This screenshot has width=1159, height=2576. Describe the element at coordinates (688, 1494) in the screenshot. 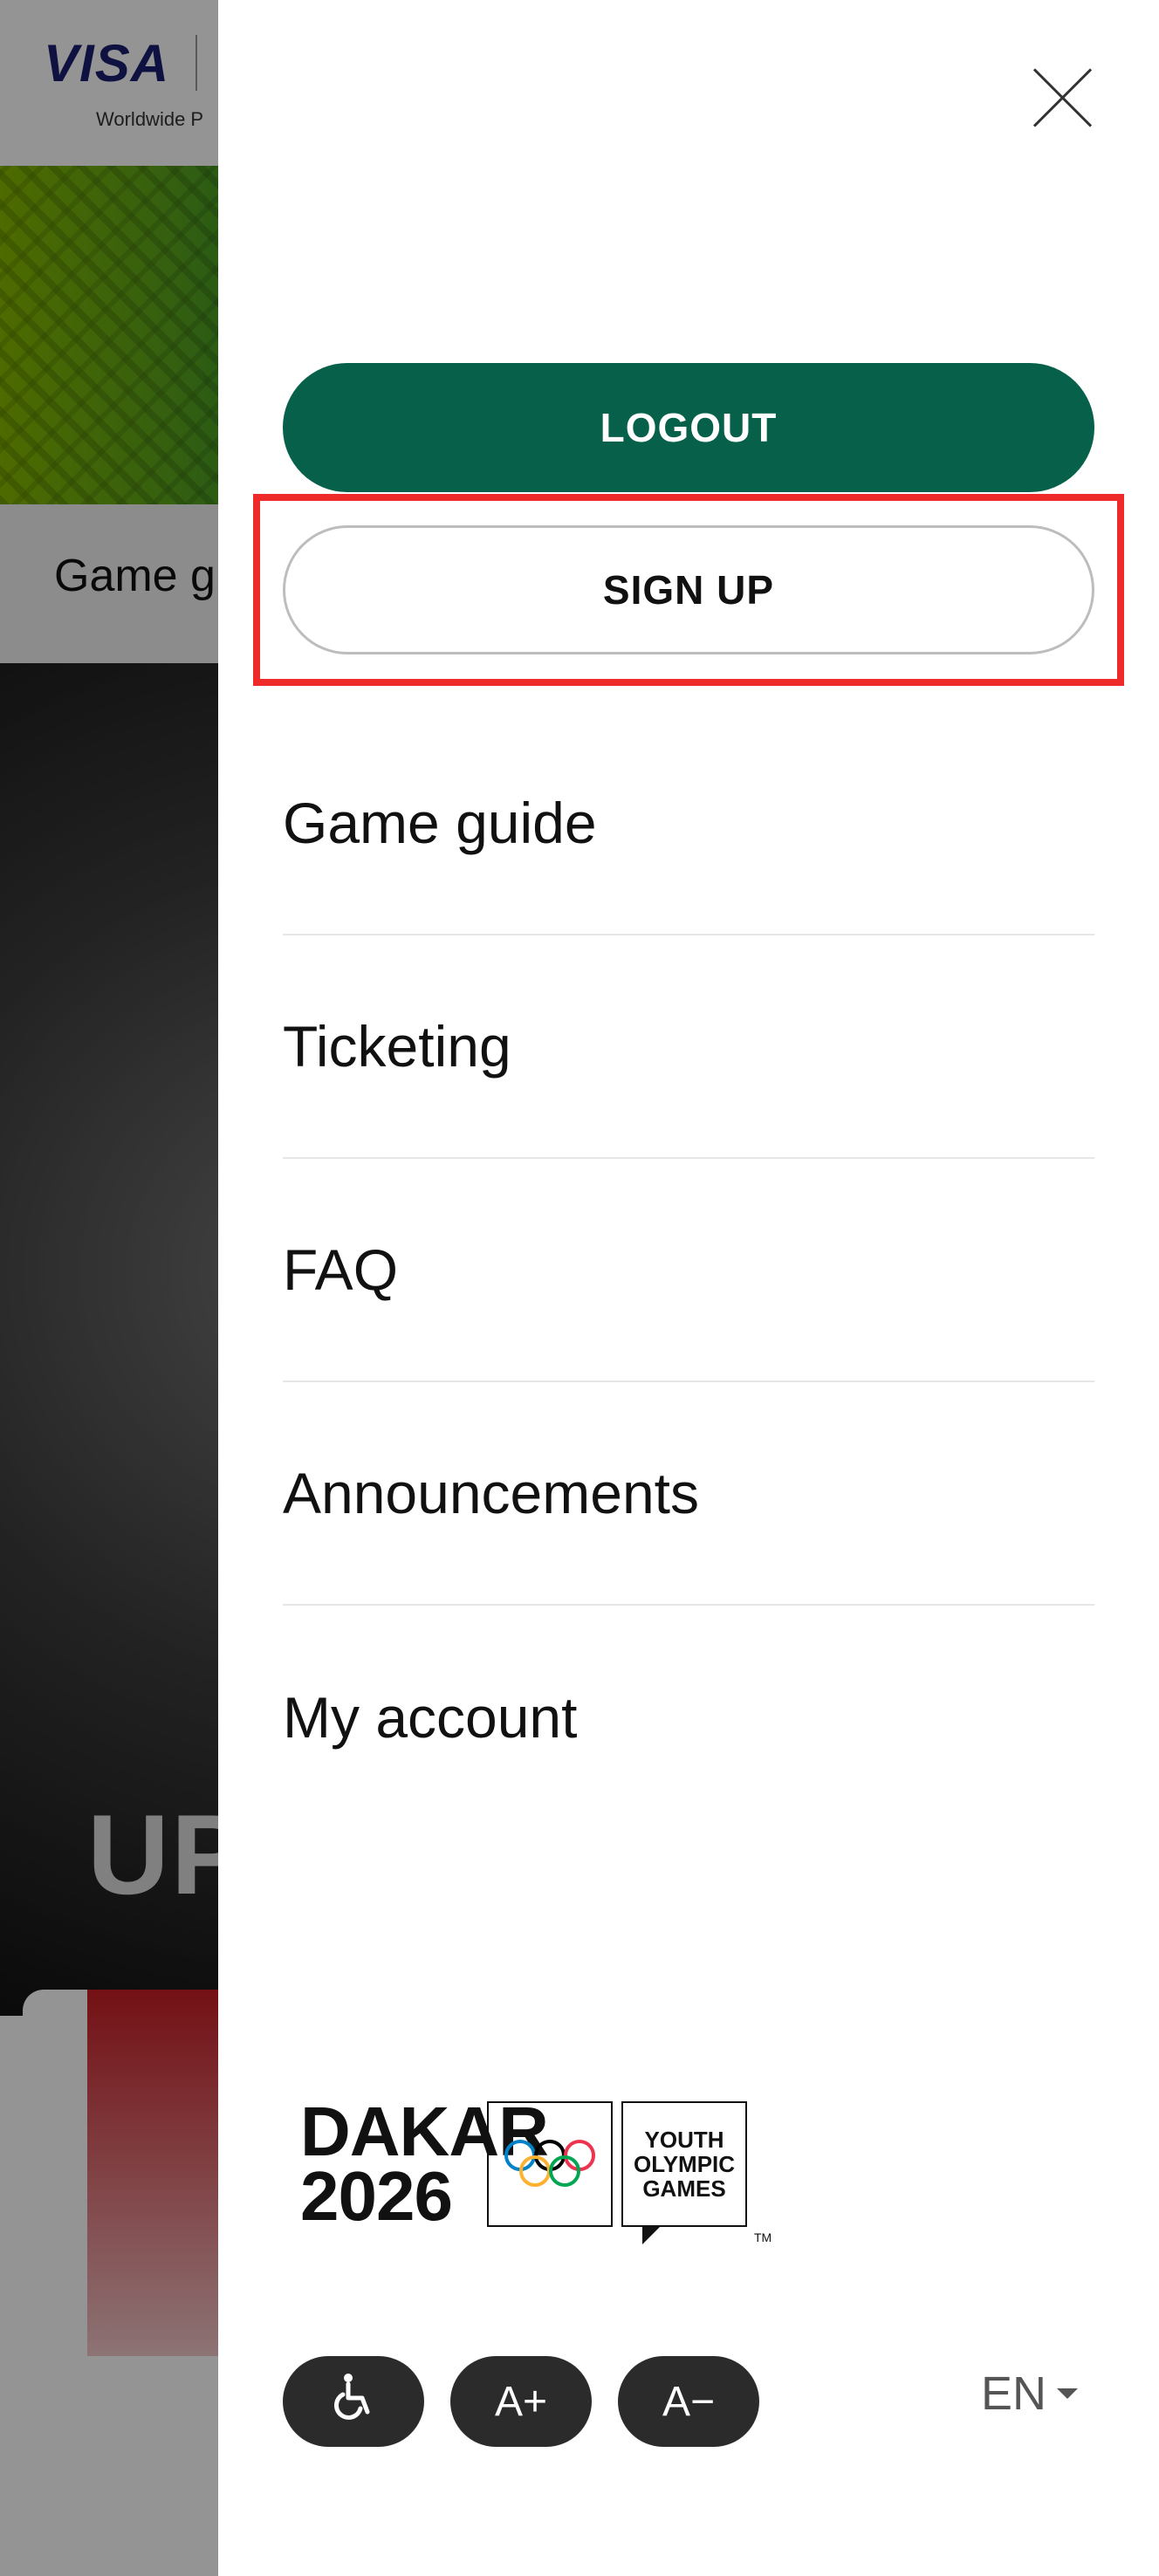

I see `menu-item-announcements: Announcements` at that location.